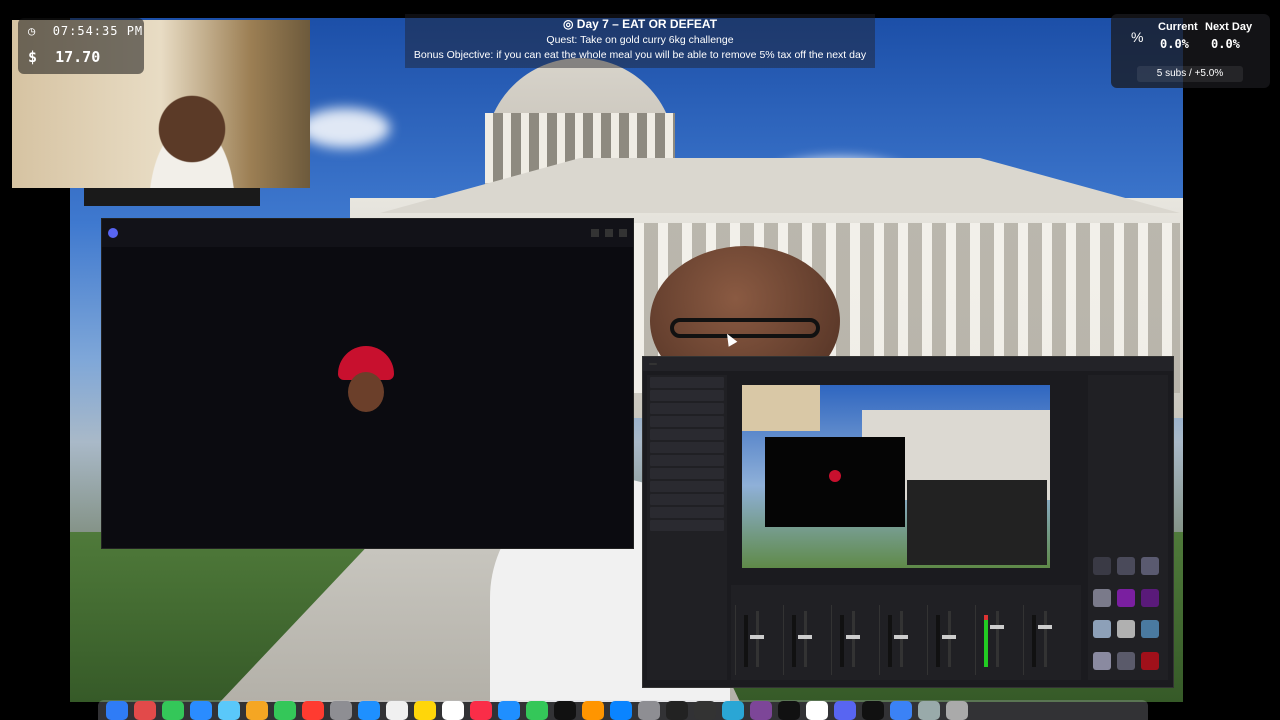  What do you see at coordinates (901, 710) in the screenshot?
I see `vpn-icon` at bounding box center [901, 710].